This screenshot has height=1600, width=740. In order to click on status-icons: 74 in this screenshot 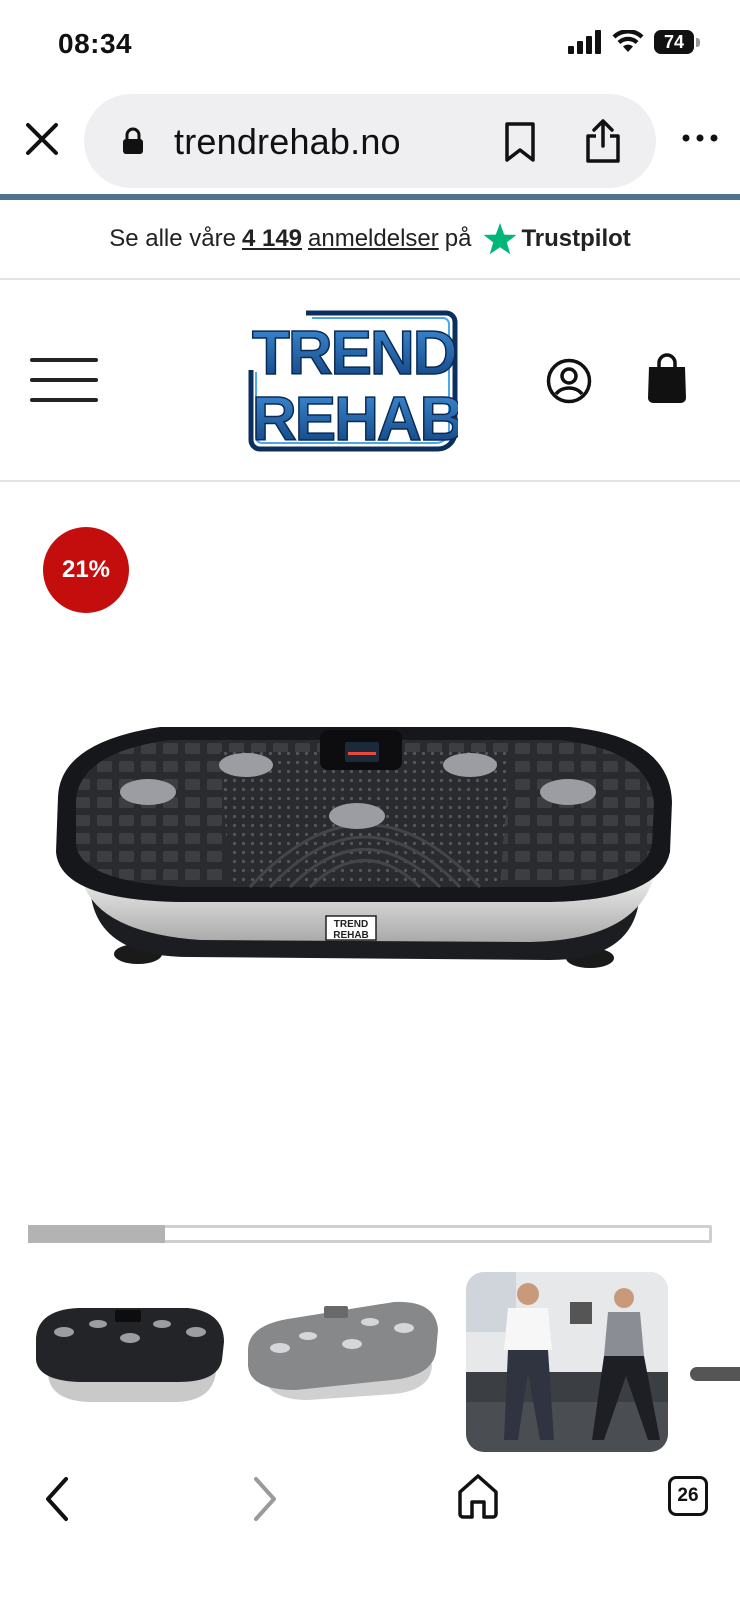, I will do `click(634, 42)`.